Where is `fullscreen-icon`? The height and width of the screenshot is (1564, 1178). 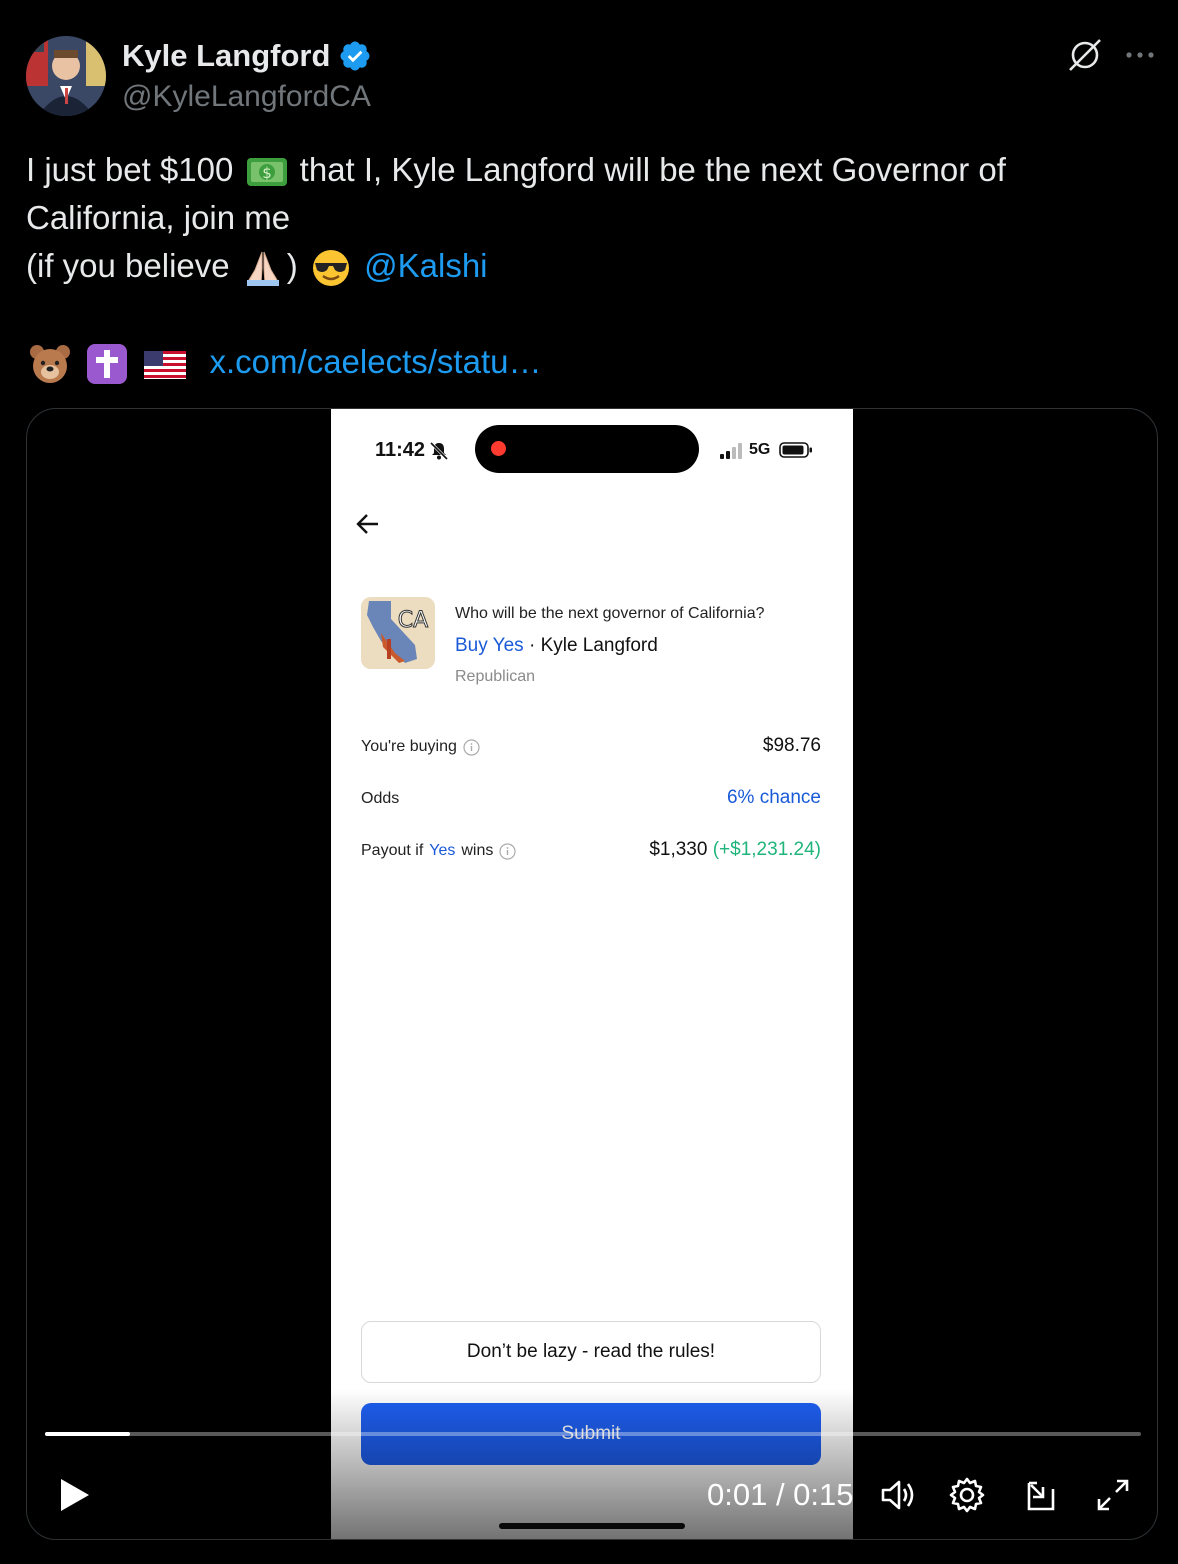 fullscreen-icon is located at coordinates (1113, 1495).